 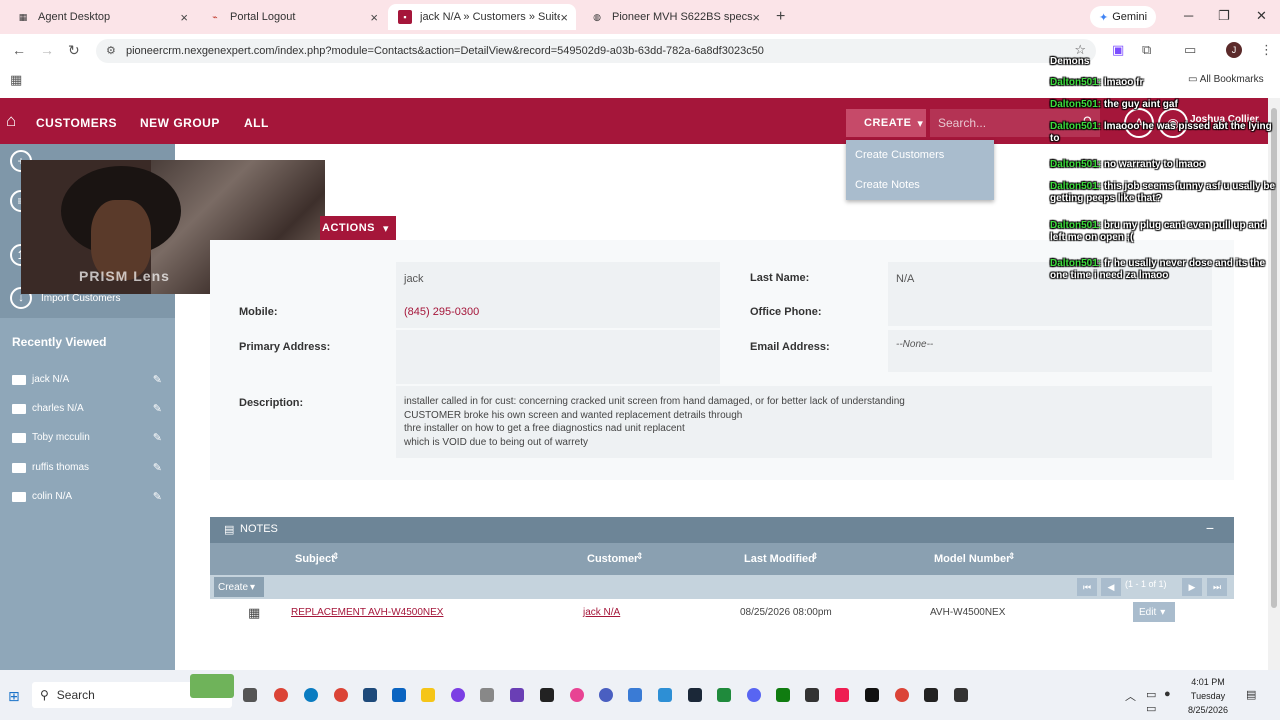 I want to click on note-subject-link: REPLACEMENT AVH-W4500NEX, so click(x=367, y=612).